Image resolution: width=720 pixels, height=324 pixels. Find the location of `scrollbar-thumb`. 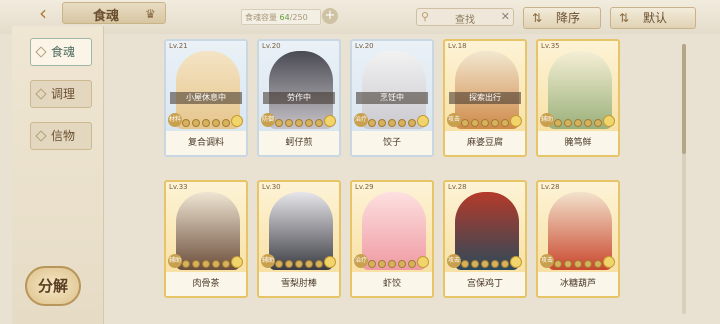

scrollbar-thumb is located at coordinates (684, 99).